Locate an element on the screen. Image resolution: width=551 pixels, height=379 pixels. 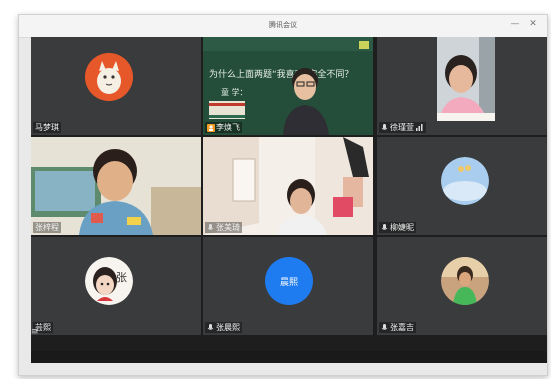
participant-tile-5: 张美琦 is located at coordinates (288, 186).